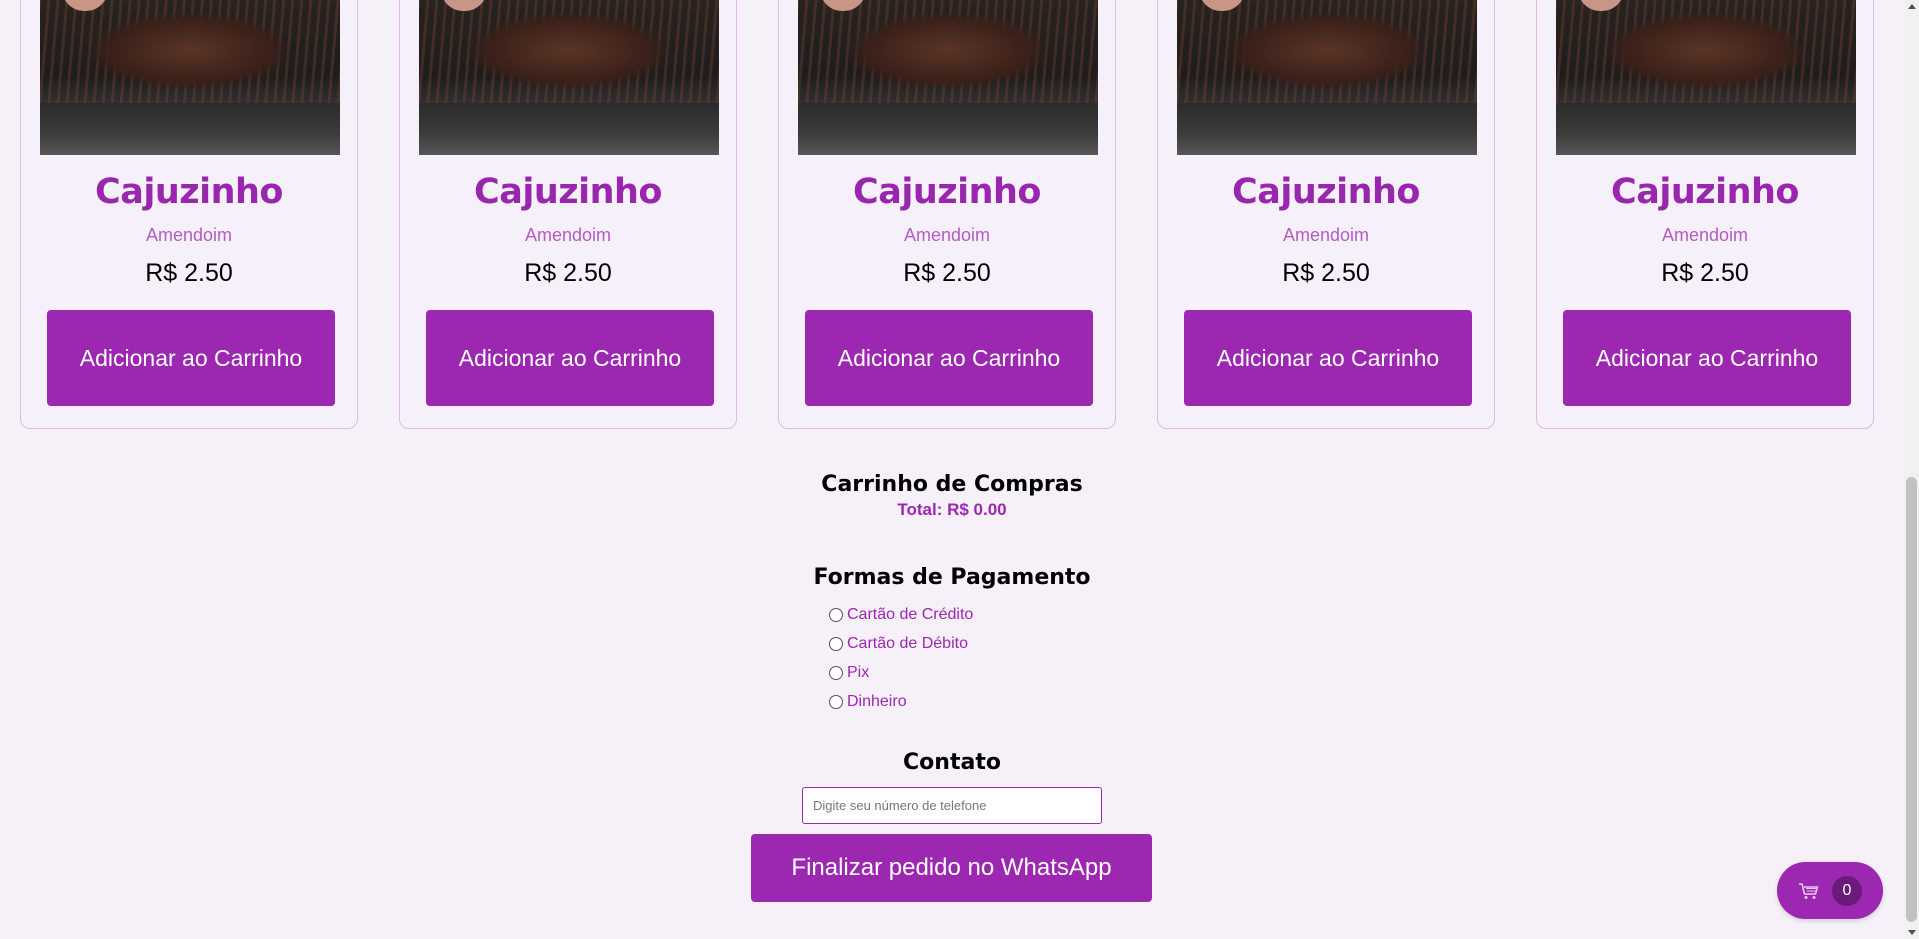 The image size is (1919, 939). What do you see at coordinates (952, 577) in the screenshot?
I see `payment-title: Formas de Pagamento` at bounding box center [952, 577].